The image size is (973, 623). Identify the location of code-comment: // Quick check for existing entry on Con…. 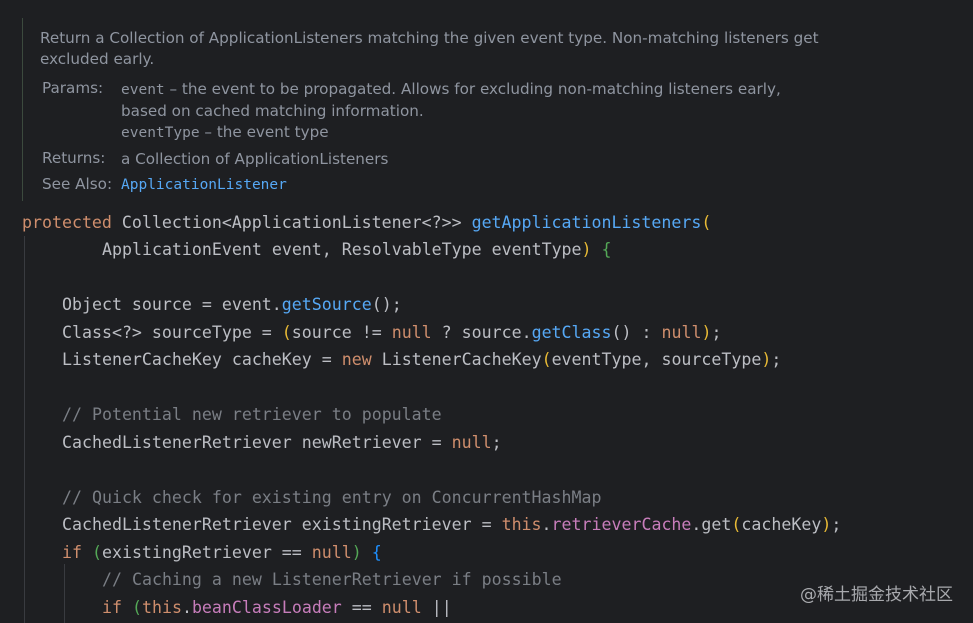
(332, 497).